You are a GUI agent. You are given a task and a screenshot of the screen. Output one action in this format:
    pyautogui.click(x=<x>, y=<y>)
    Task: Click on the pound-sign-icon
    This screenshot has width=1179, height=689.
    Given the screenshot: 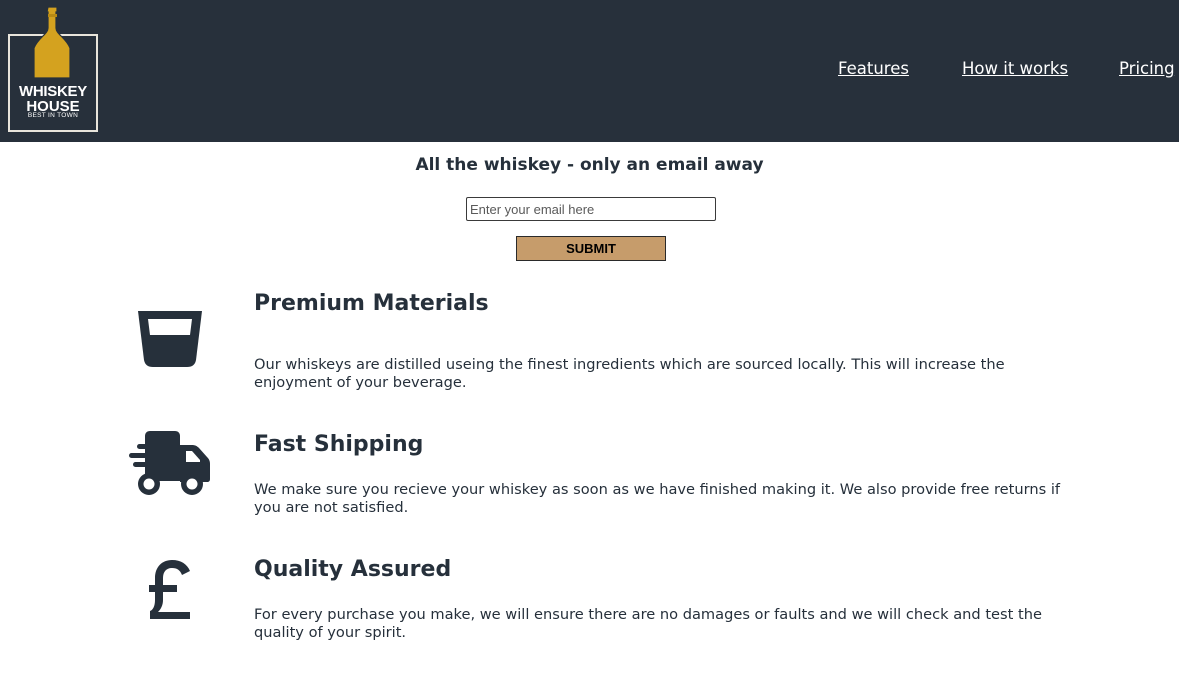 What is the action you would take?
    pyautogui.click(x=169, y=589)
    